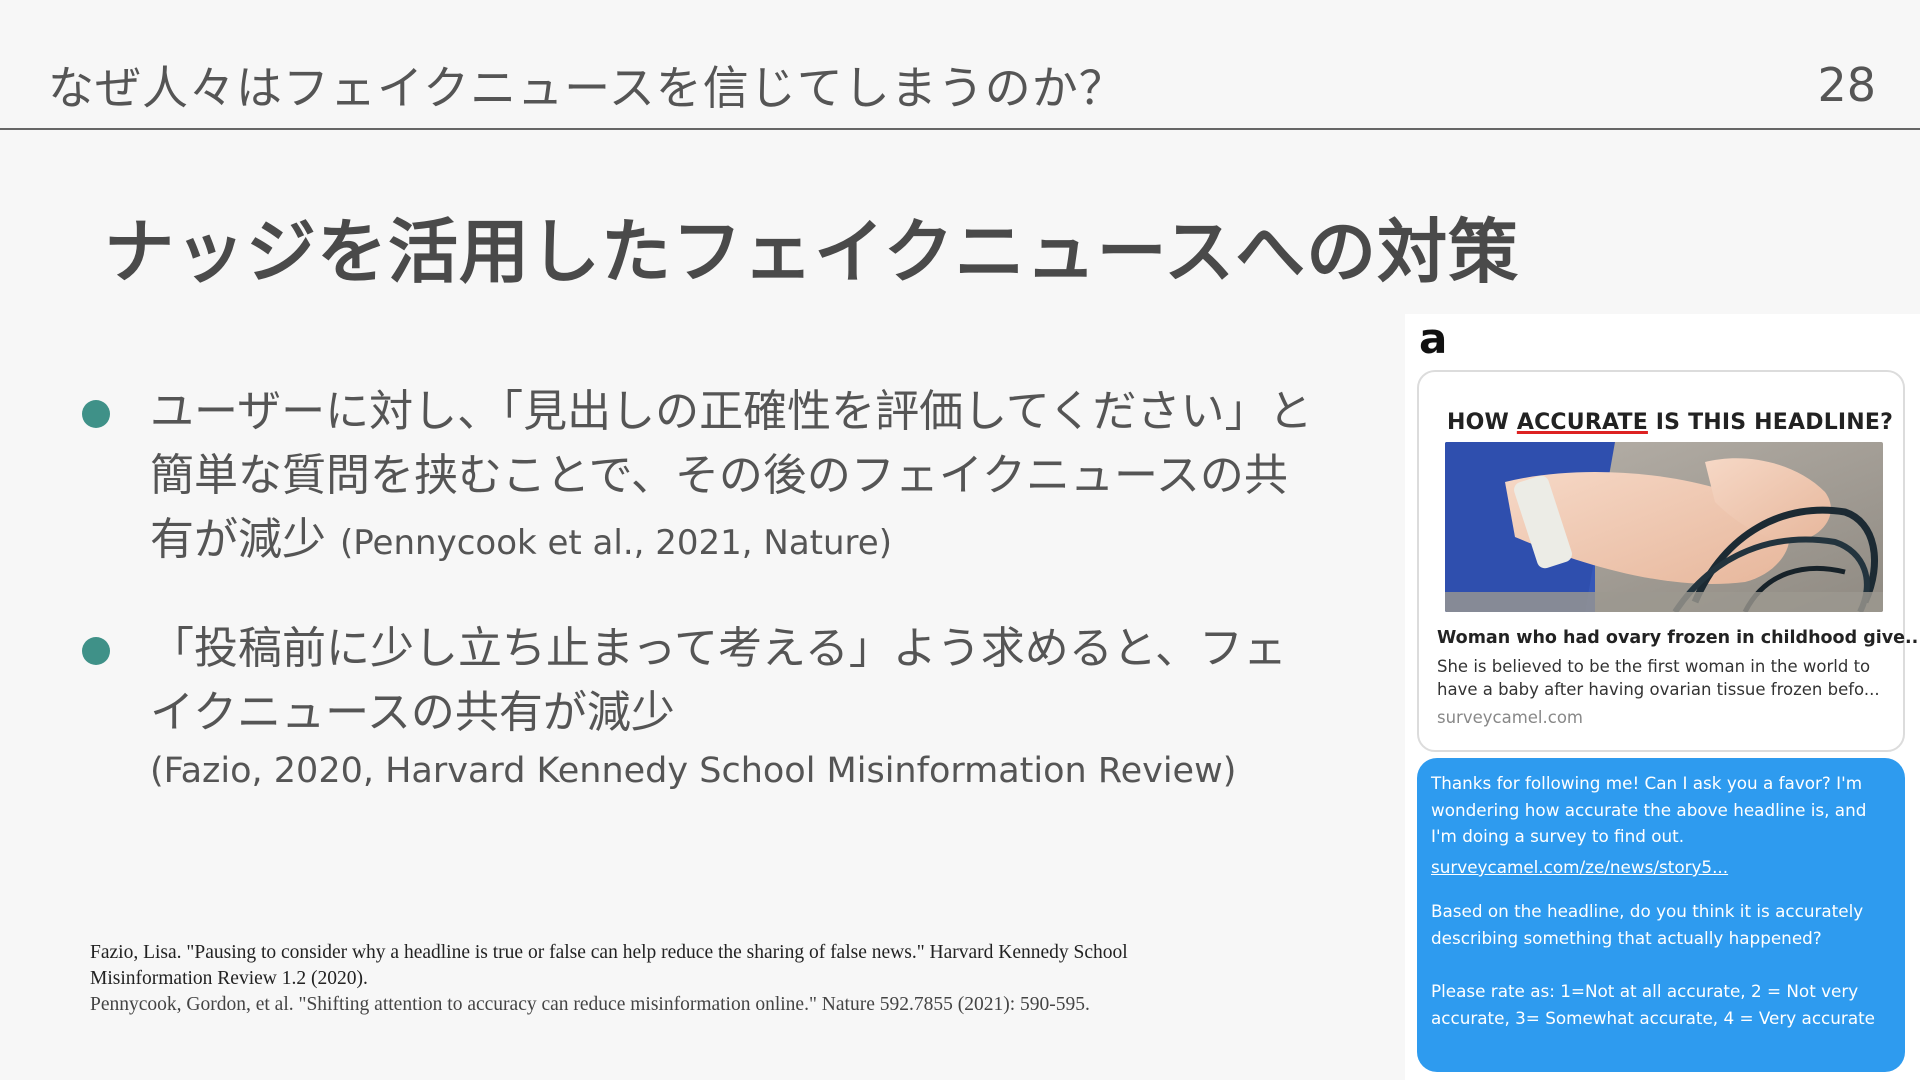 Image resolution: width=1920 pixels, height=1080 pixels. Describe the element at coordinates (1510, 717) in the screenshot. I see `card-domain: surveycamel.com` at that location.